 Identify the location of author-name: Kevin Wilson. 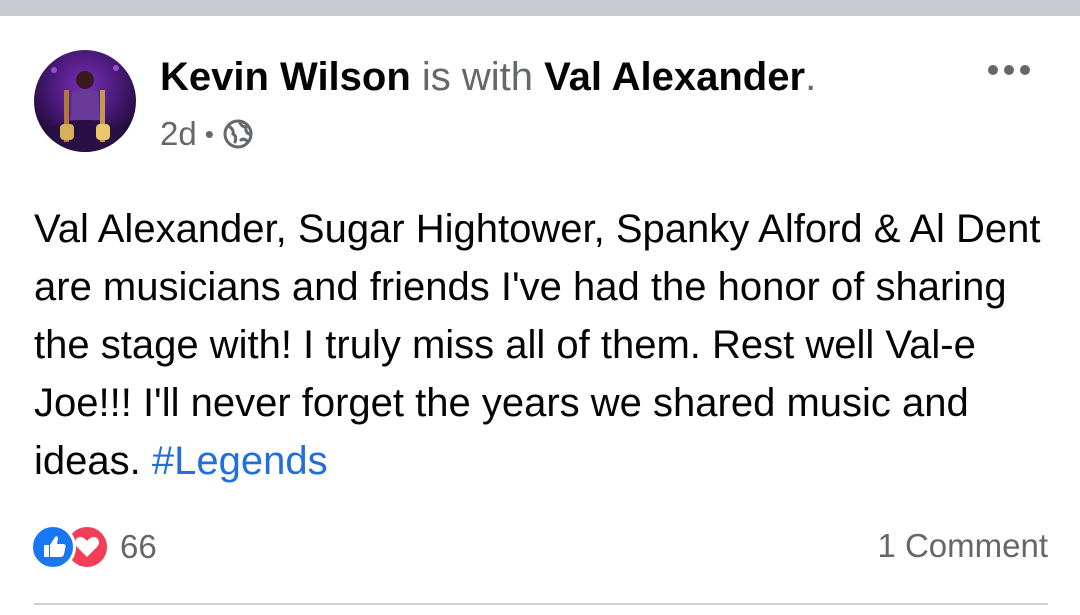
(285, 77).